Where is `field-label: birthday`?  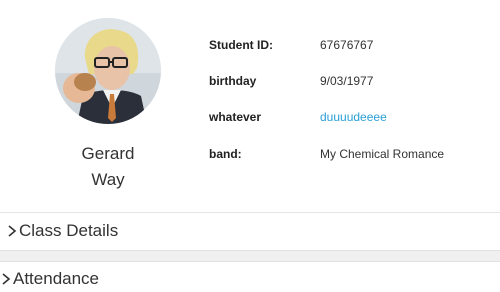
field-label: birthday is located at coordinates (233, 81).